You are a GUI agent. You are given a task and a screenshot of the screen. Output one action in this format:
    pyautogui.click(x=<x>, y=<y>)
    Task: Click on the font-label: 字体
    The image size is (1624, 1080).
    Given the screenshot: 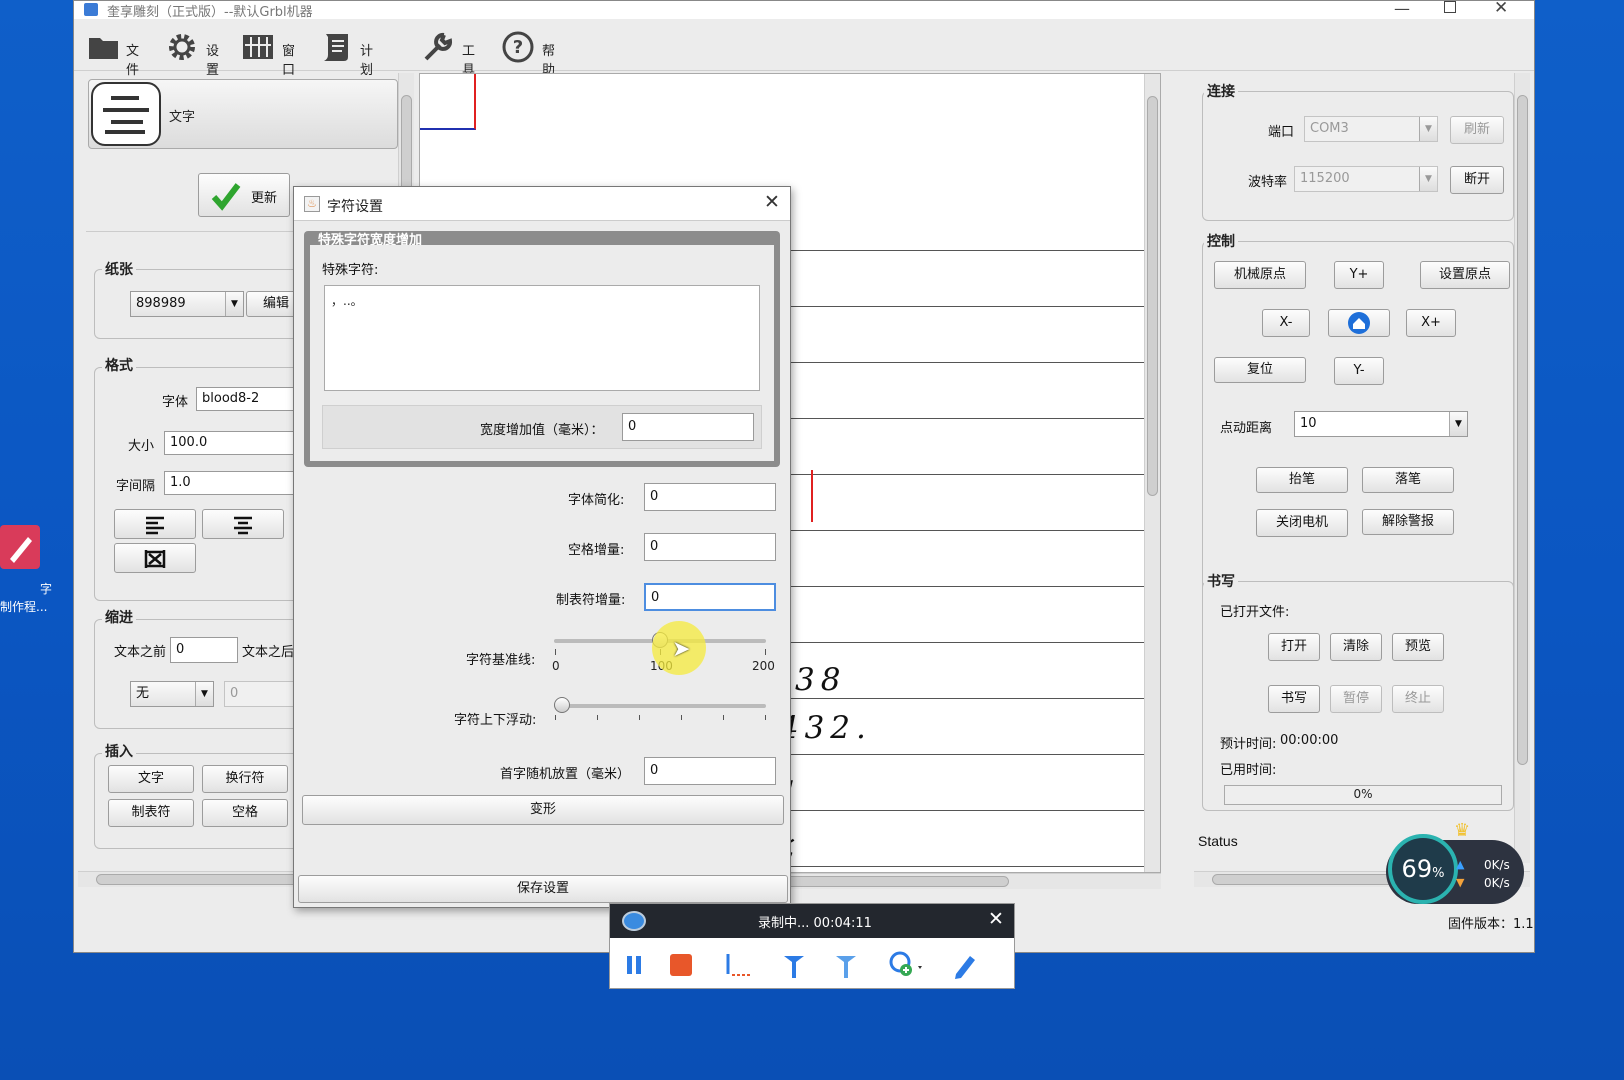 What is the action you would take?
    pyautogui.click(x=175, y=402)
    